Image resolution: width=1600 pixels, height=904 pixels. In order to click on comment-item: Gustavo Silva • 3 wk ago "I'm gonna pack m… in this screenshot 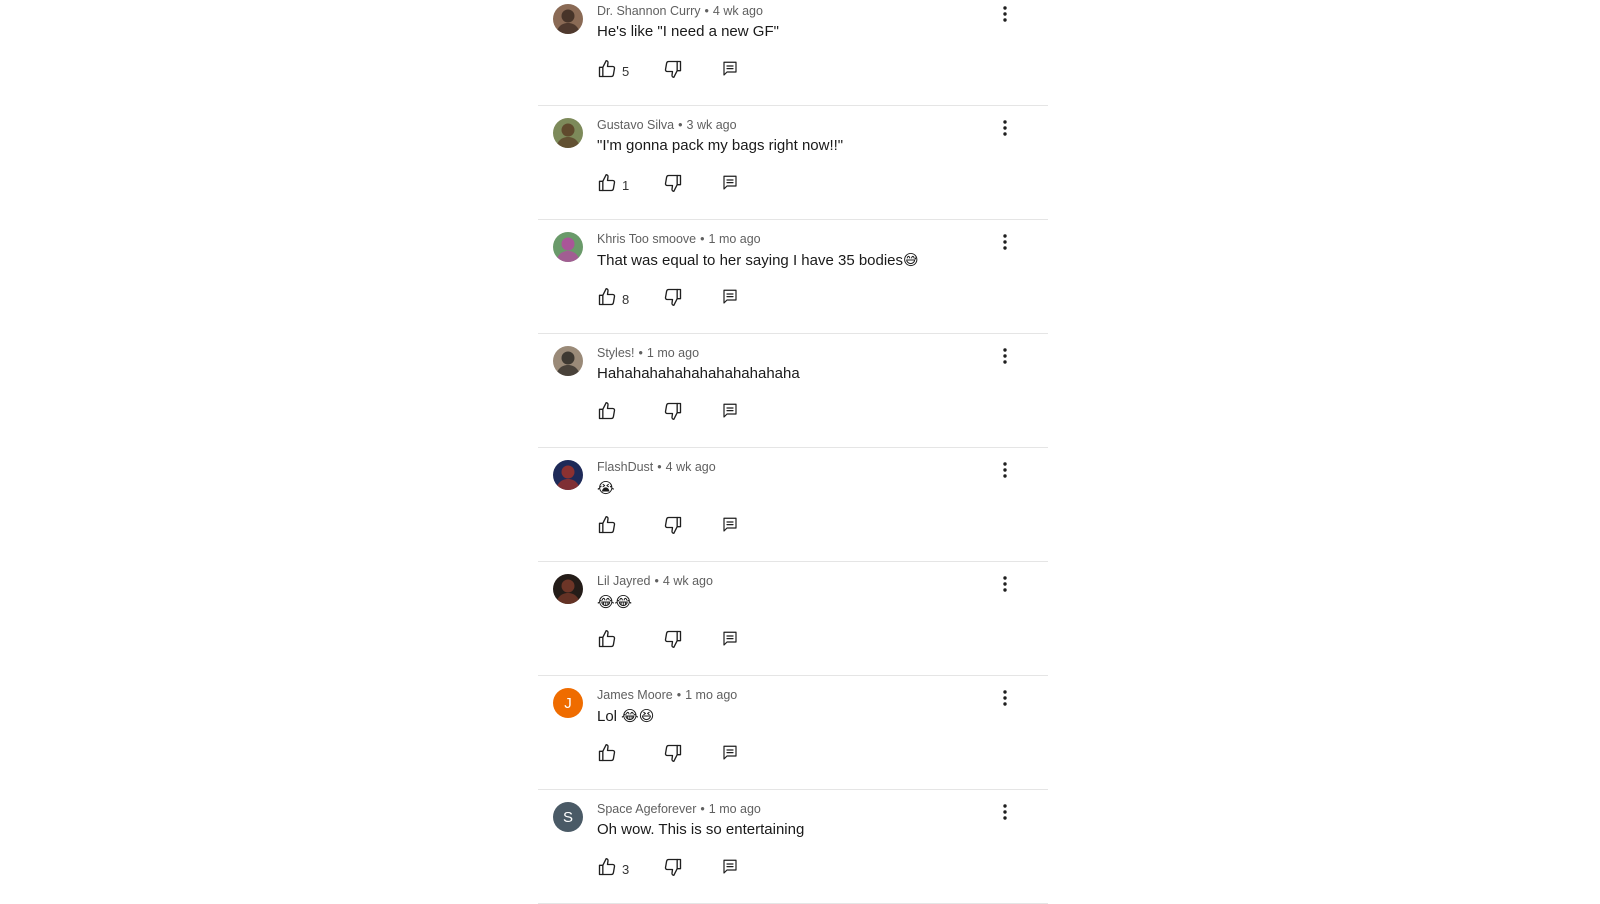, I will do `click(793, 163)`.